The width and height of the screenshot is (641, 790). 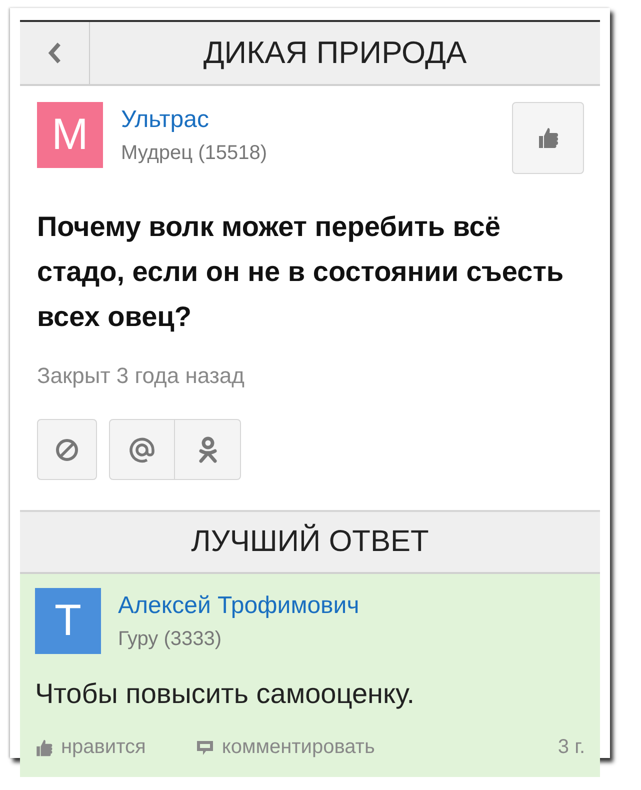 I want to click on prohibited-icon, so click(x=67, y=450).